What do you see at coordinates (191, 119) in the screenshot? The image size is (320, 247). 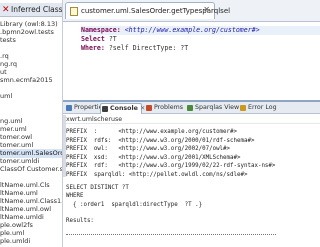 I see `console-title: xwrt.umlscheruse` at bounding box center [191, 119].